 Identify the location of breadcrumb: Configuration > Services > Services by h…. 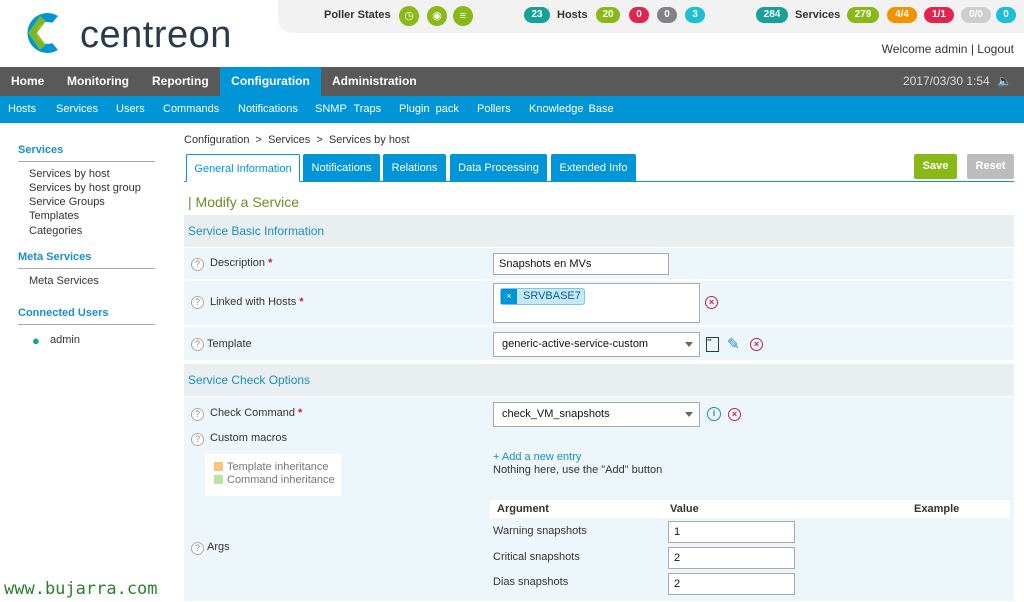
(297, 140).